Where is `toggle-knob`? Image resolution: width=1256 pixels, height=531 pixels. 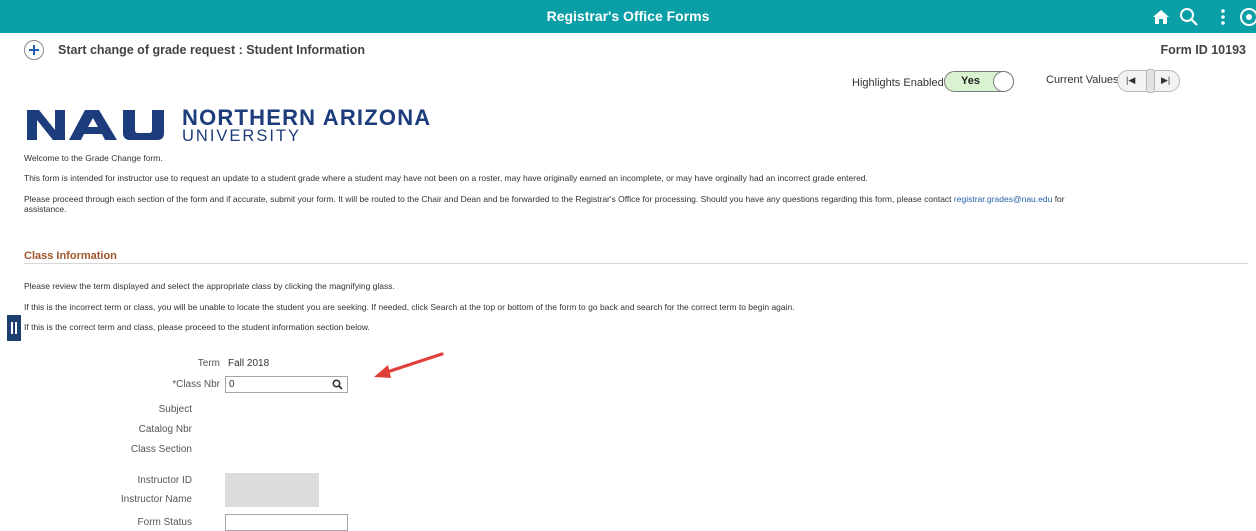 toggle-knob is located at coordinates (1003, 81).